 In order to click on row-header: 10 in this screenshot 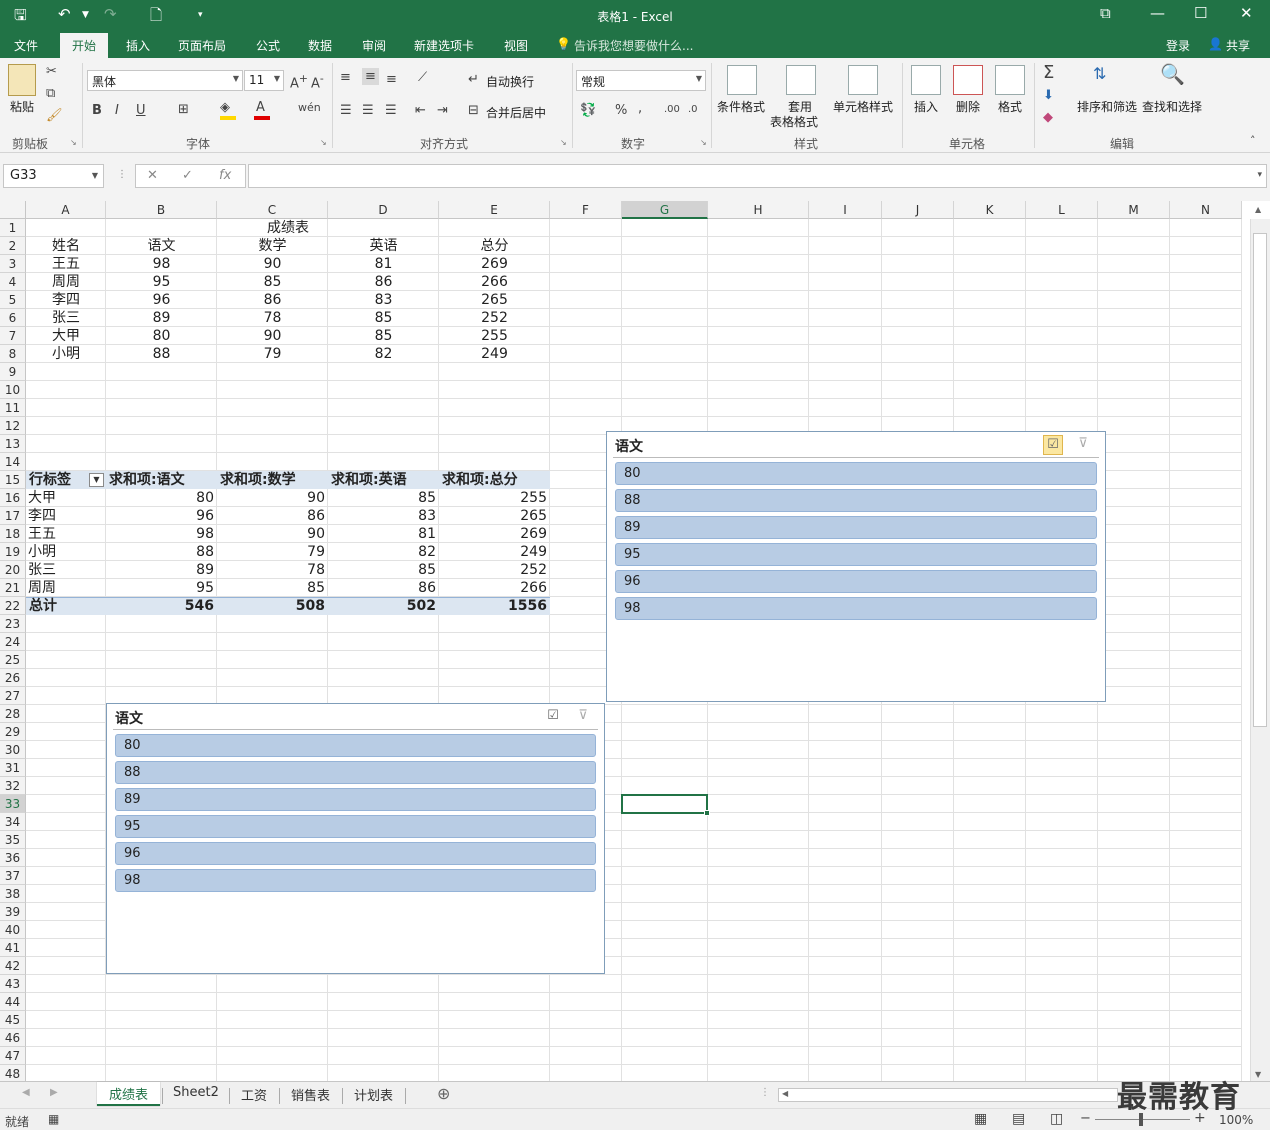, I will do `click(13, 390)`.